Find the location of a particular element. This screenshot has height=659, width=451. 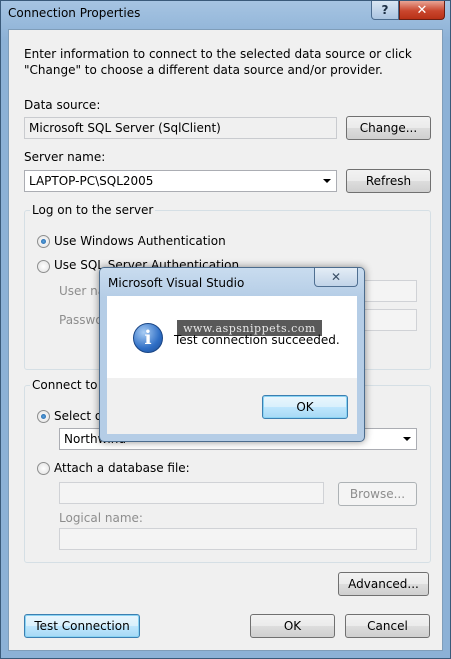

server-name-value: LAPTOP-PC\SQL2005 is located at coordinates (91, 181).